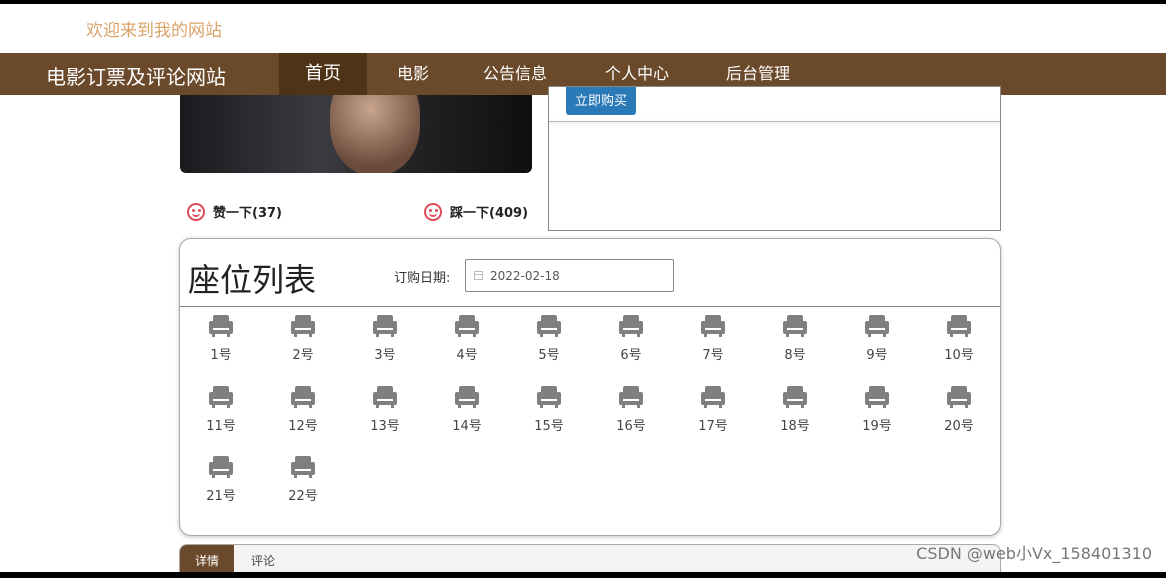 This screenshot has width=1166, height=578. What do you see at coordinates (136, 75) in the screenshot?
I see `site-brand: 电影订票及评论网站` at bounding box center [136, 75].